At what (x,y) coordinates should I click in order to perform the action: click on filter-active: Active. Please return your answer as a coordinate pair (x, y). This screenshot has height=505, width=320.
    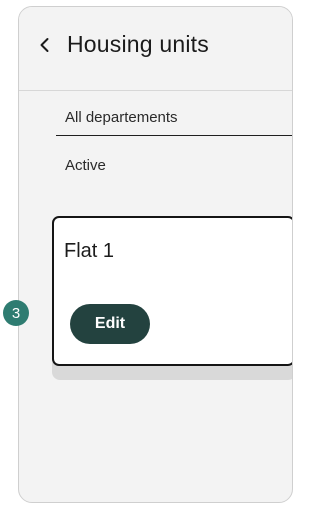
    Looking at the image, I should click on (85, 165).